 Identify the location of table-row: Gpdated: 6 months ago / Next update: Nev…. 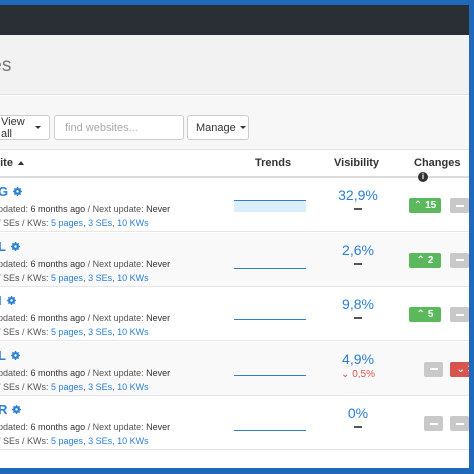
(237, 205).